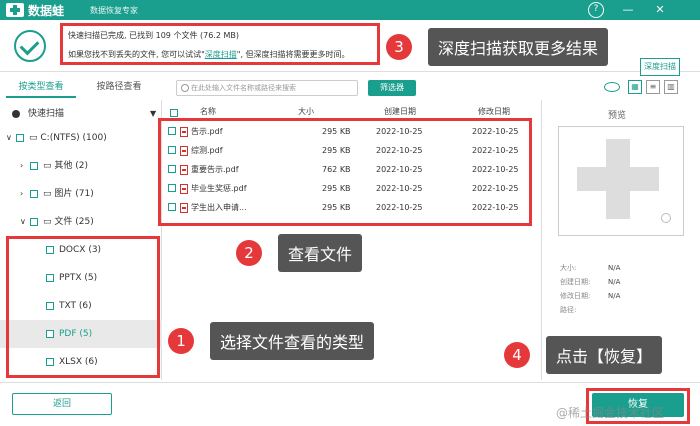 Image resolution: width=700 pixels, height=426 pixels. Describe the element at coordinates (518, 47) in the screenshot. I see `callout-deep-scan: 深度扫描获取更多结果` at that location.